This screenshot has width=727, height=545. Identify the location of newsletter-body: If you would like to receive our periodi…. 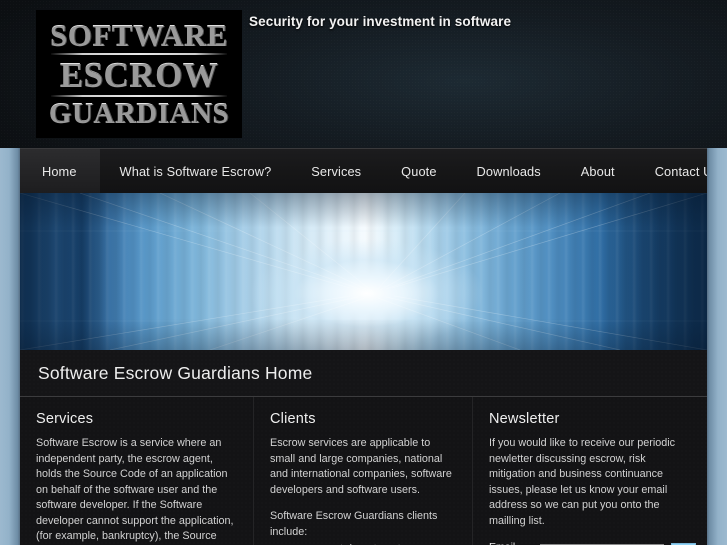
(582, 482).